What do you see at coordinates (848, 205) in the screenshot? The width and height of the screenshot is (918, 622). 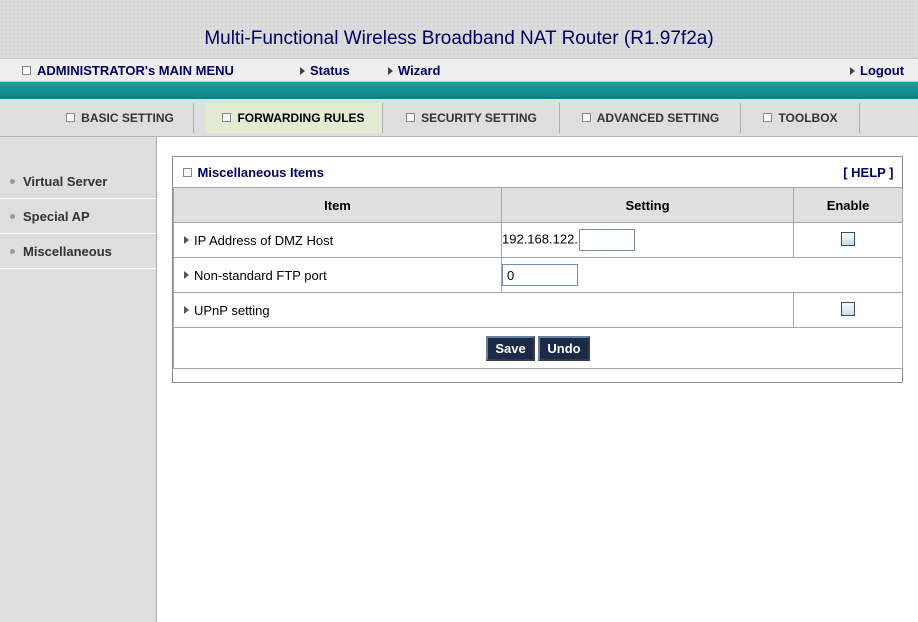 I see `column-header-enable: Enable` at bounding box center [848, 205].